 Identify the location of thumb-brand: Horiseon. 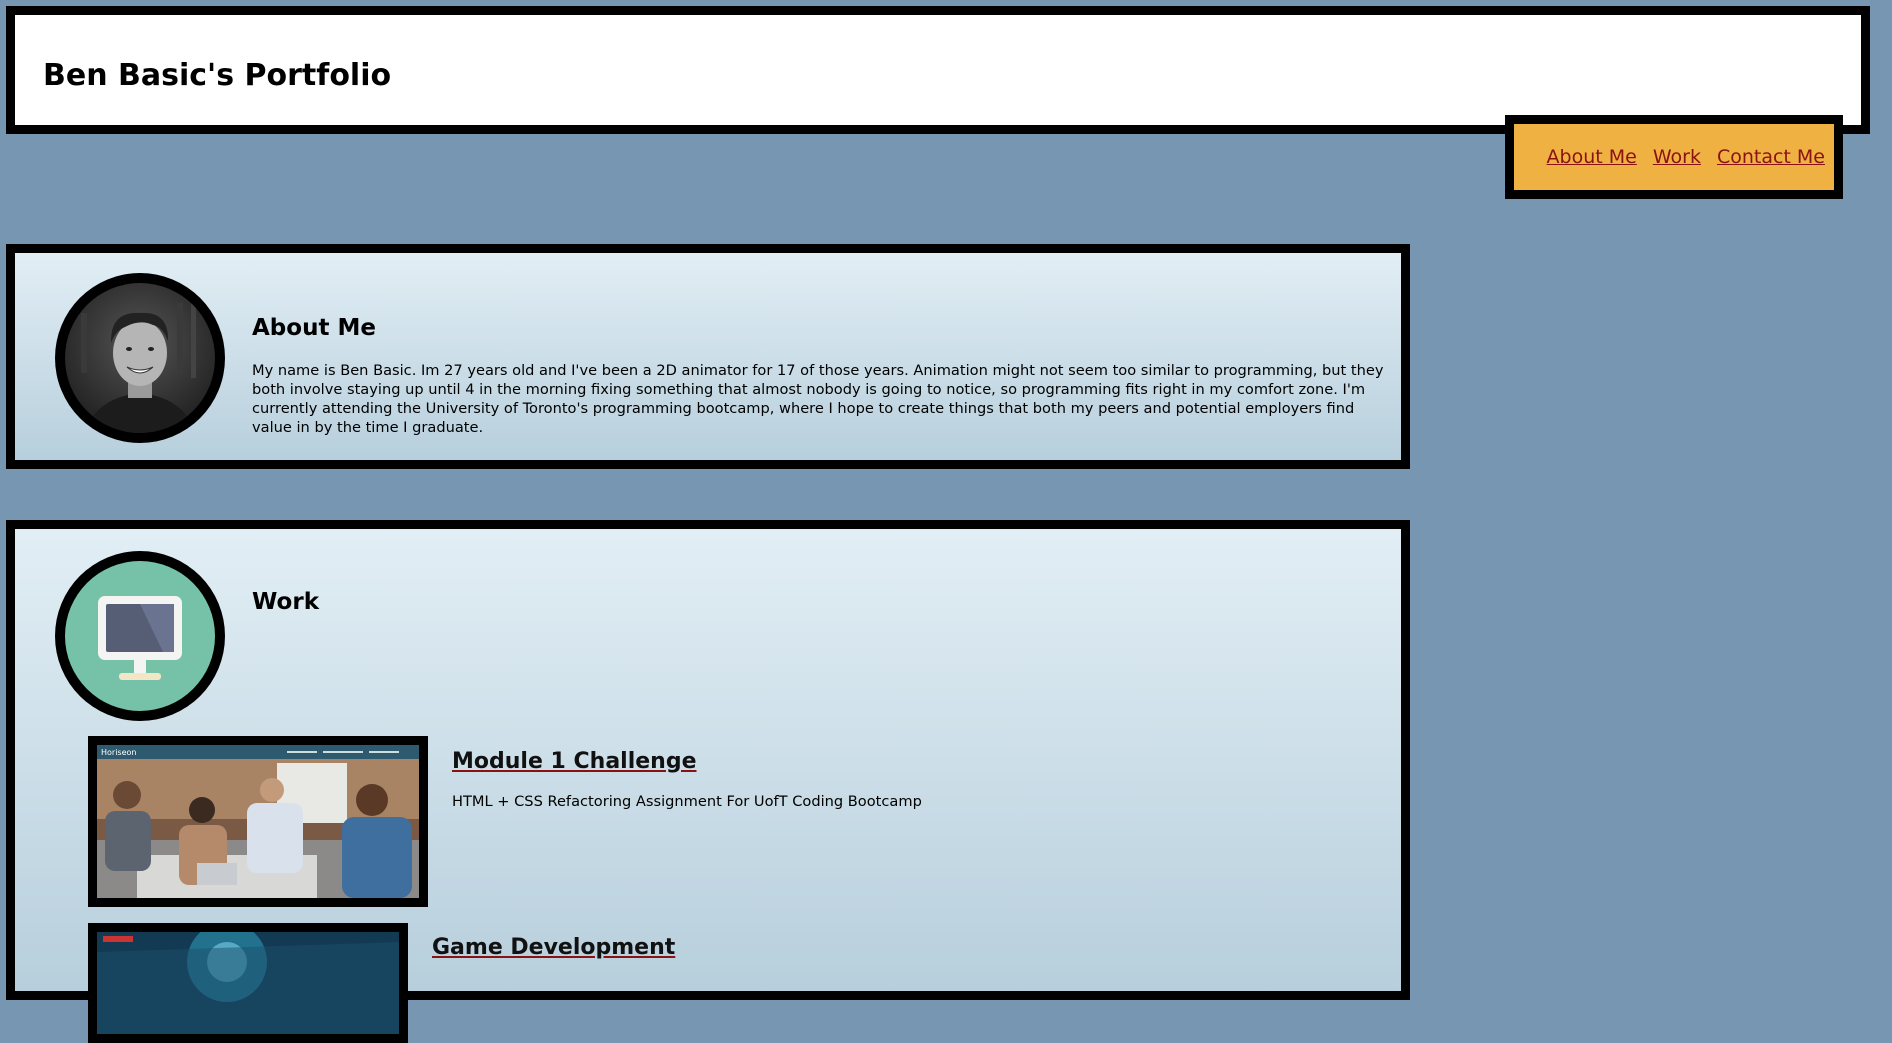
(118, 752).